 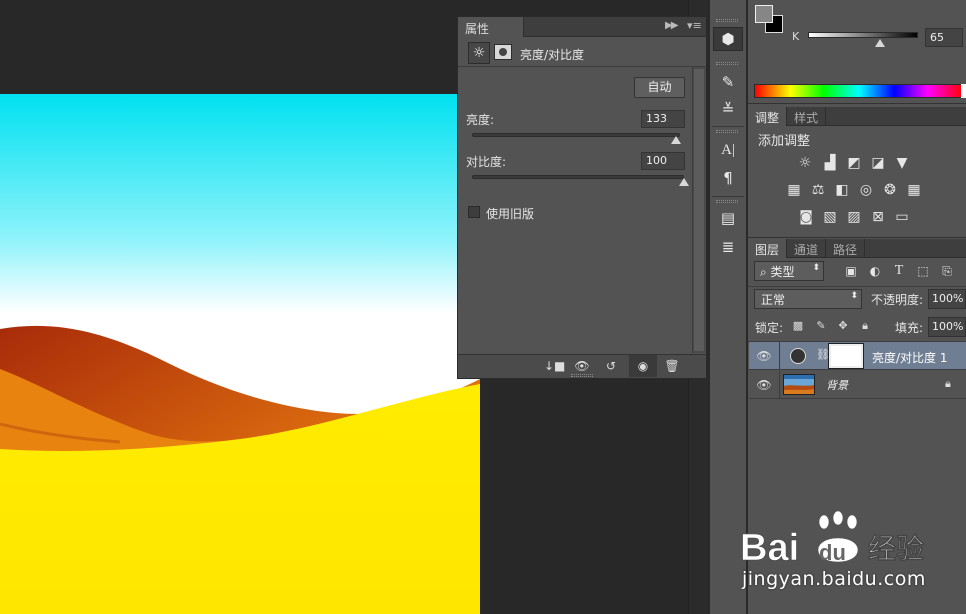 What do you see at coordinates (923, 271) in the screenshot?
I see `filter-shape-icon: ⬚` at bounding box center [923, 271].